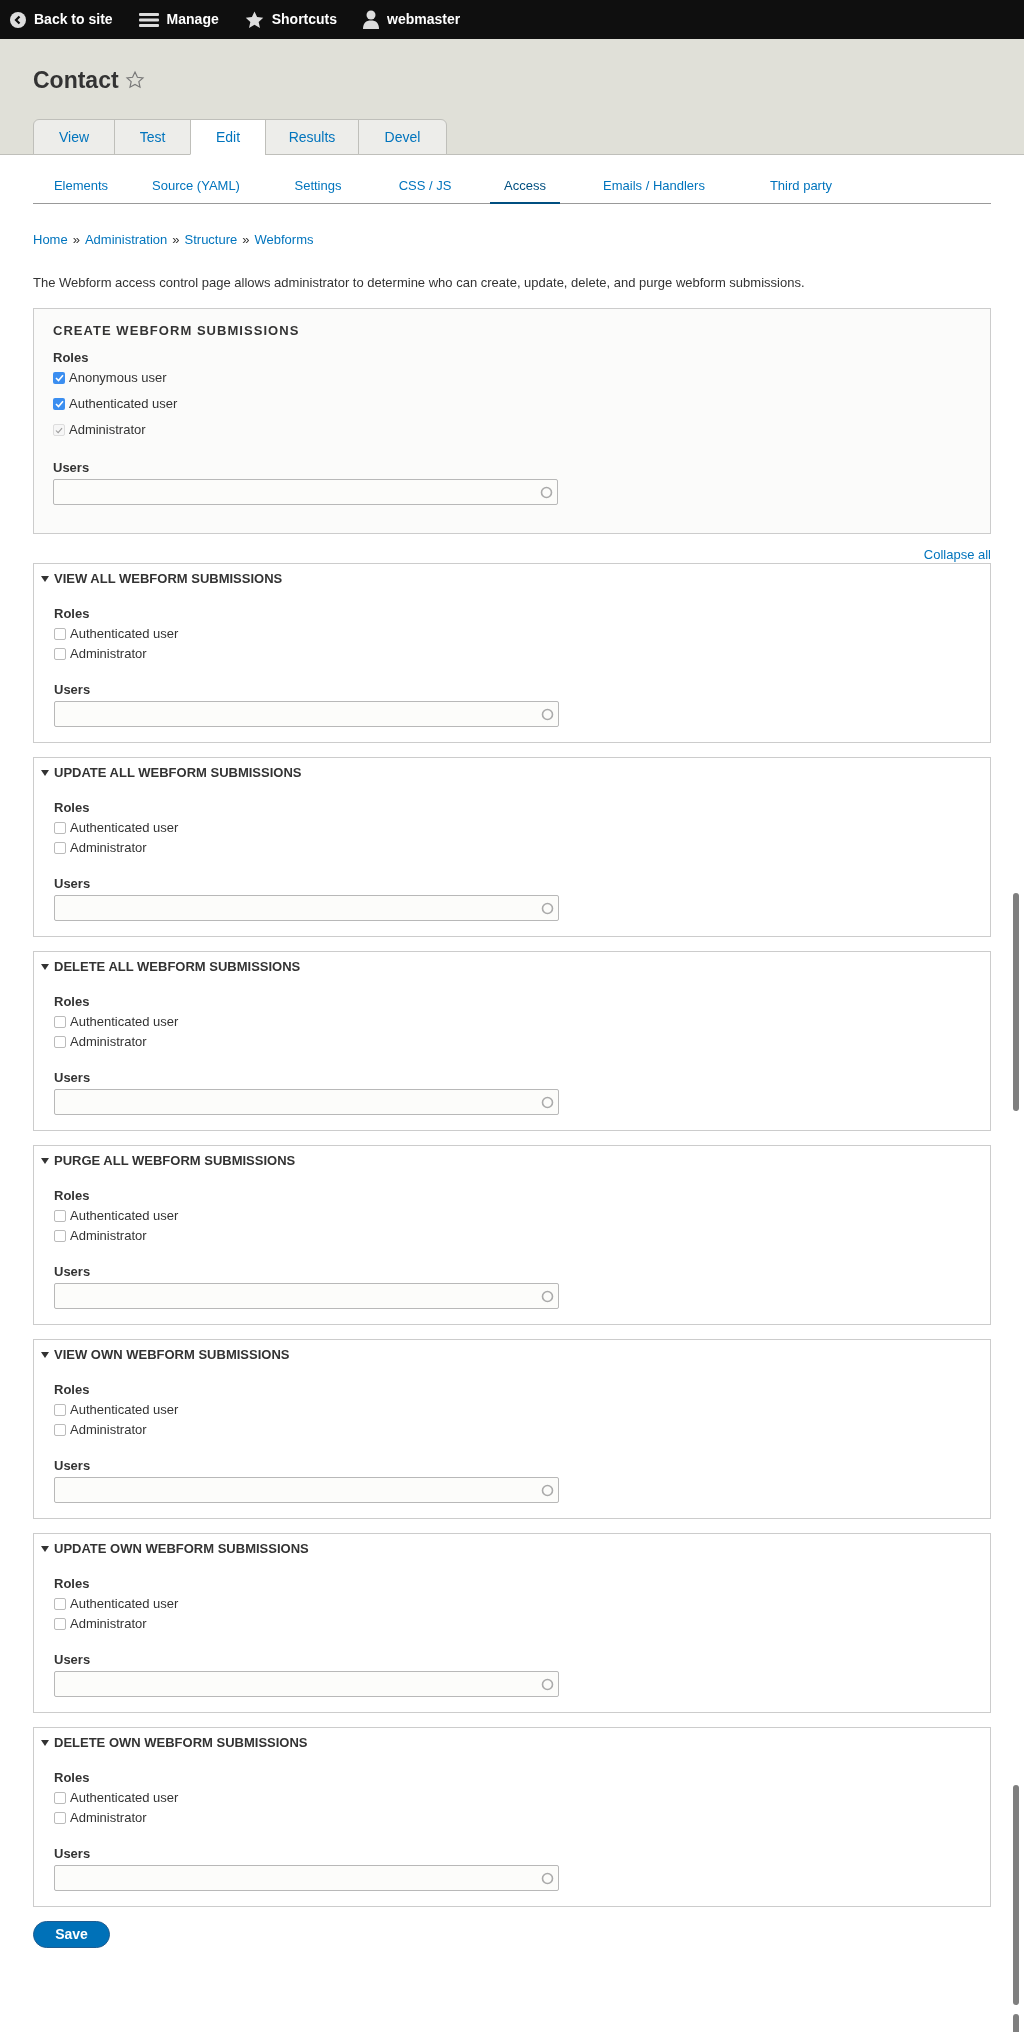 Image resolution: width=1024 pixels, height=2032 pixels. What do you see at coordinates (312, 137) in the screenshot?
I see `tab: Results` at bounding box center [312, 137].